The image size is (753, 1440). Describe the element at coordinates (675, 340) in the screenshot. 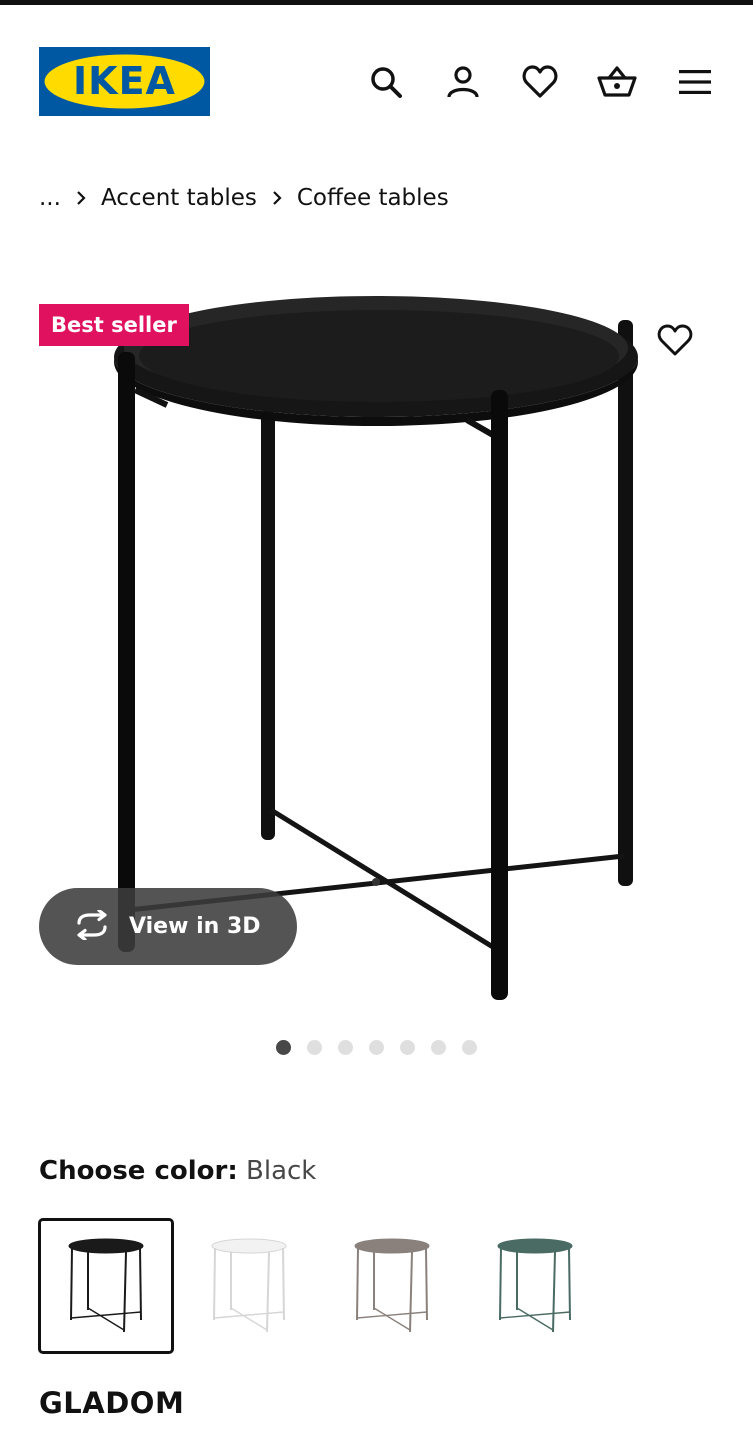

I see `save-to-list-heart-icon` at that location.